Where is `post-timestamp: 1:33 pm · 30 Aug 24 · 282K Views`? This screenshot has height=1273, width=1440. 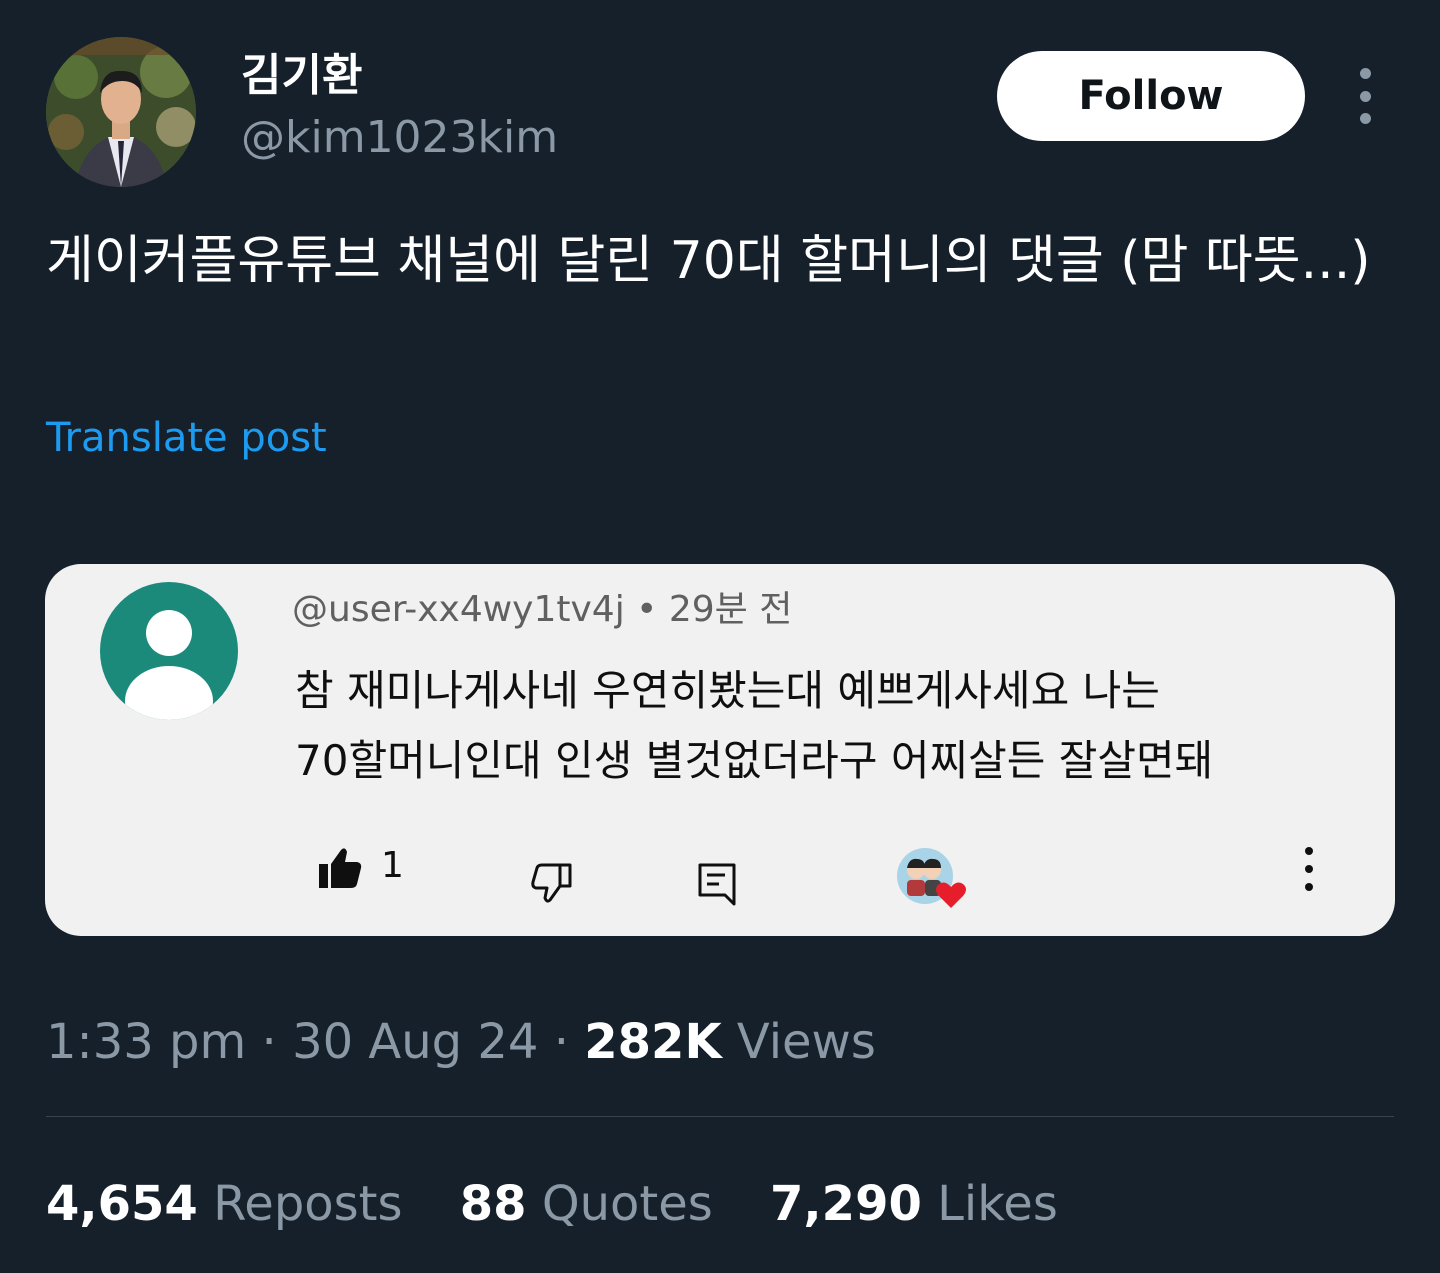
post-timestamp: 1:33 pm · 30 Aug 24 · 282K Views is located at coordinates (461, 1042).